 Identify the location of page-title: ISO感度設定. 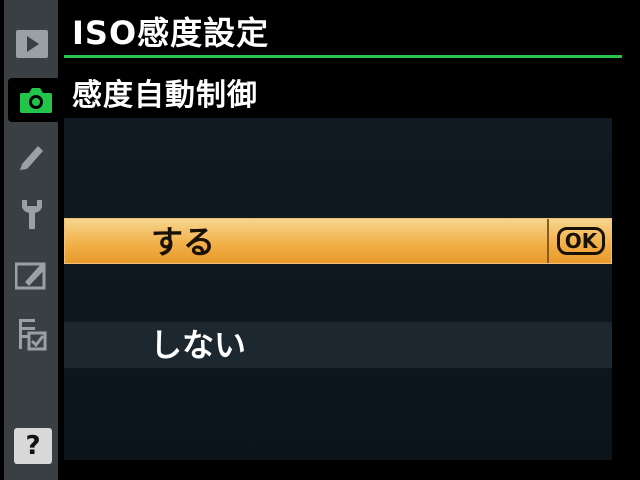
(171, 33).